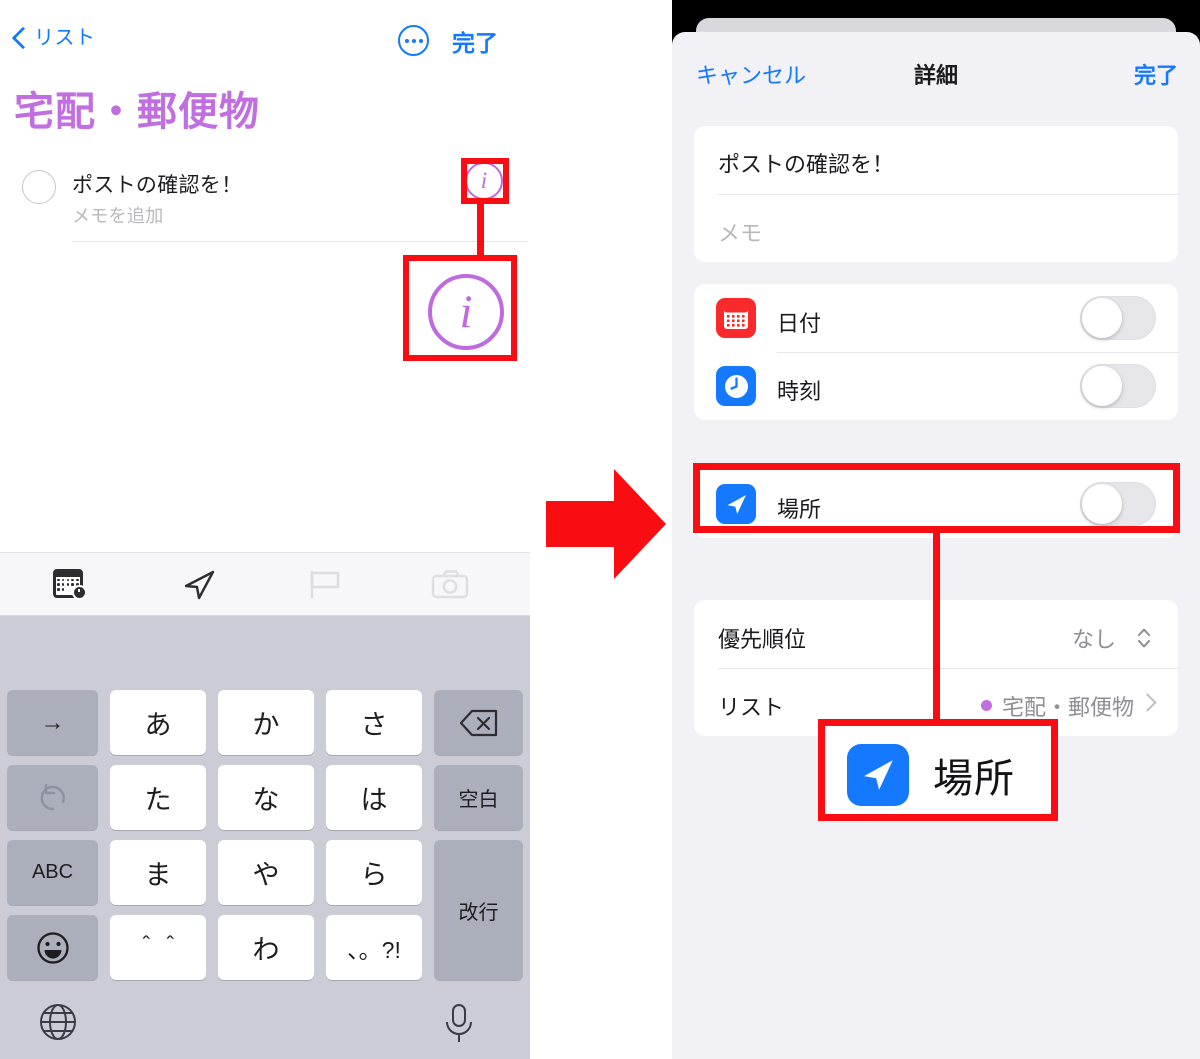  I want to click on location-callout-connector-line, so click(936, 626).